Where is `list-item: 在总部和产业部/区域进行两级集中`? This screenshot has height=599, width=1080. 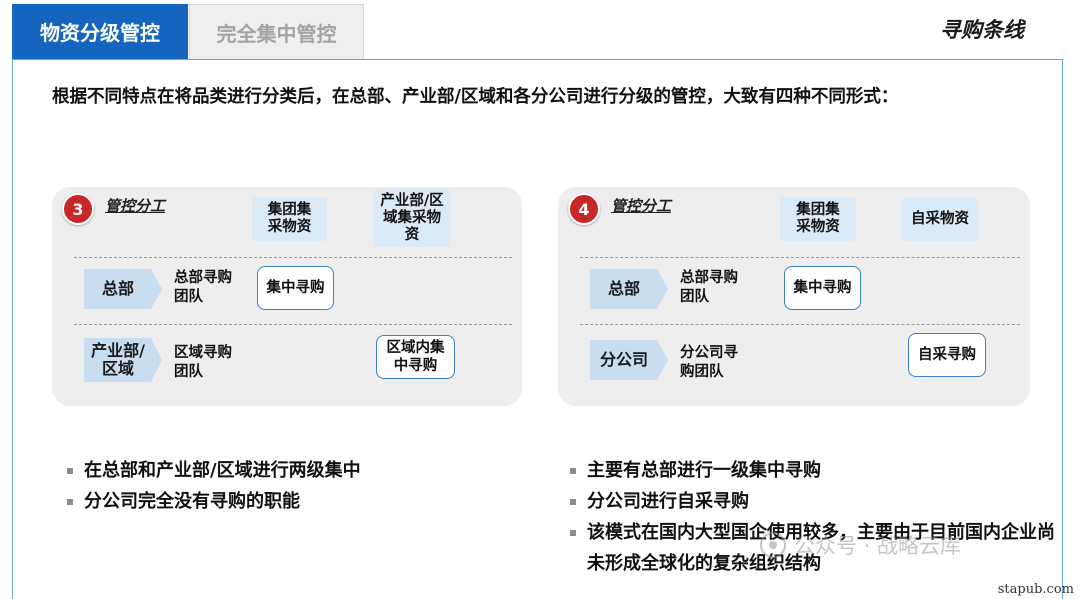 list-item: 在总部和产业部/区域进行两级集中 is located at coordinates (289, 470).